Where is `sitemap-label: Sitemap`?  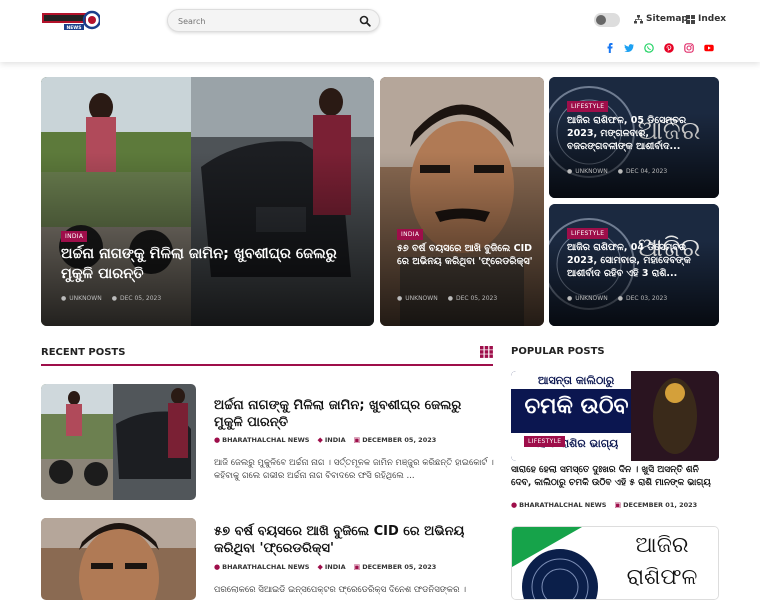
sitemap-label: Sitemap is located at coordinates (667, 19).